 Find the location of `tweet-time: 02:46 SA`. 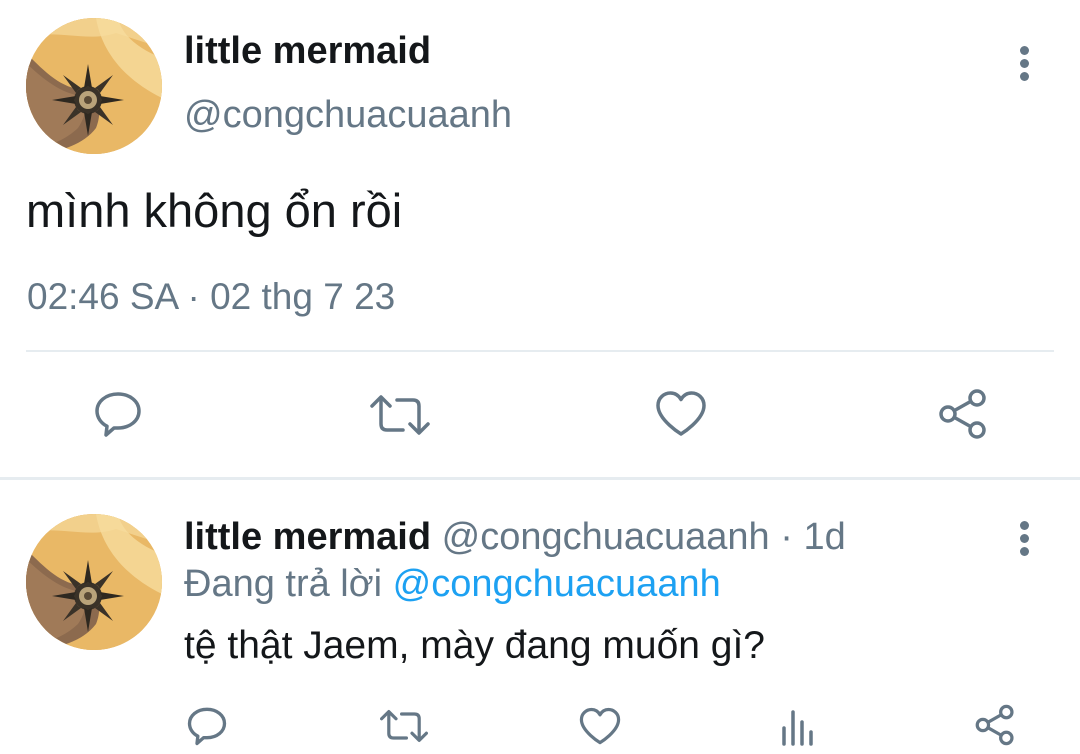

tweet-time: 02:46 SA is located at coordinates (102, 296).